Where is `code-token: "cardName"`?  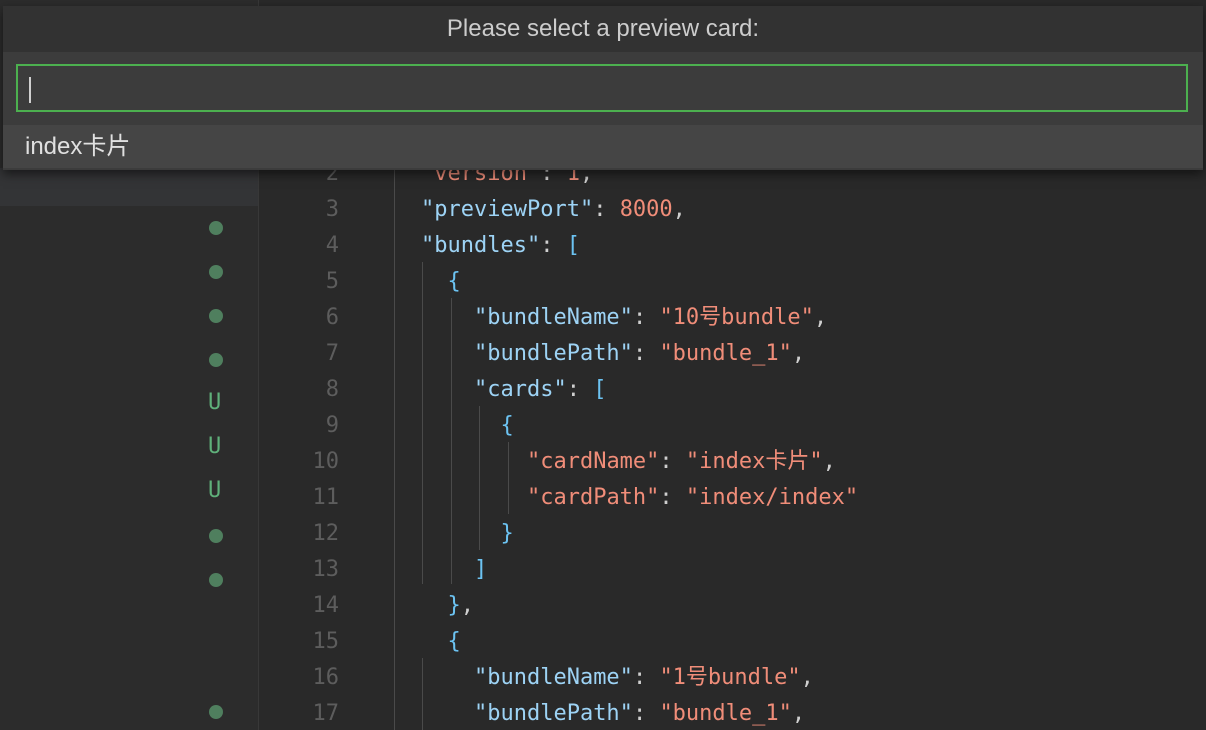 code-token: "cardName" is located at coordinates (593, 461).